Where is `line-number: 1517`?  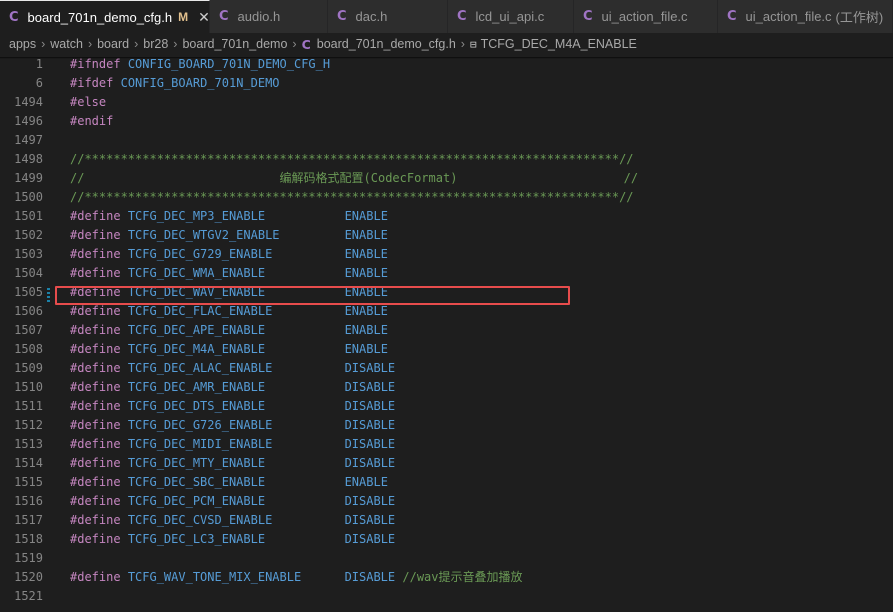 line-number: 1517 is located at coordinates (28, 520).